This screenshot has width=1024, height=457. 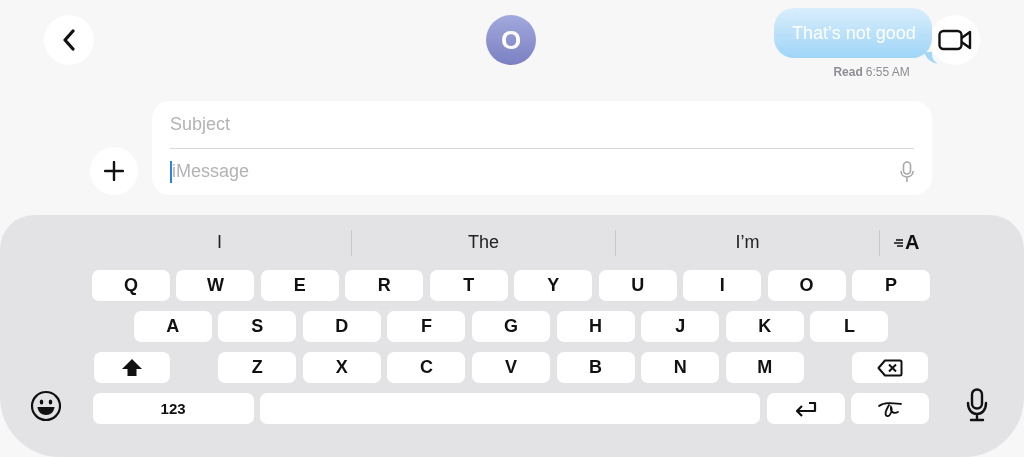 What do you see at coordinates (532, 172) in the screenshot?
I see `message-field: iMessage` at bounding box center [532, 172].